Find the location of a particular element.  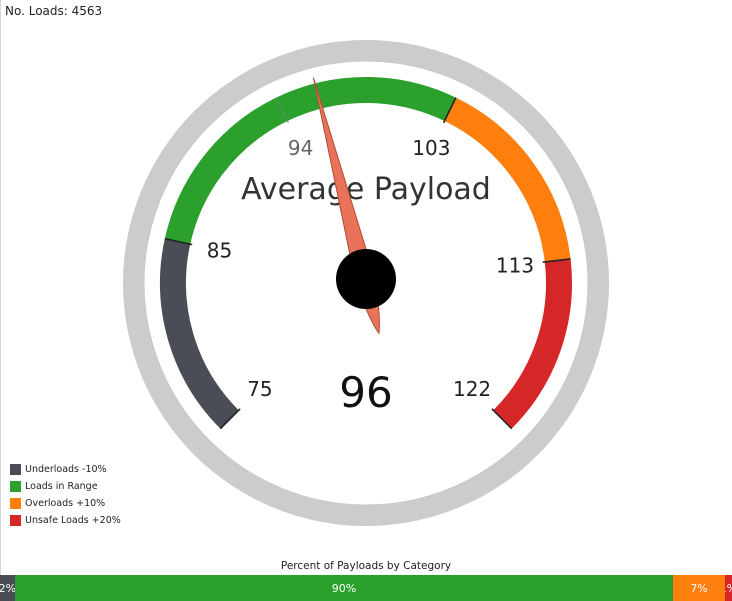

bar-segment: 7% is located at coordinates (699, 588).